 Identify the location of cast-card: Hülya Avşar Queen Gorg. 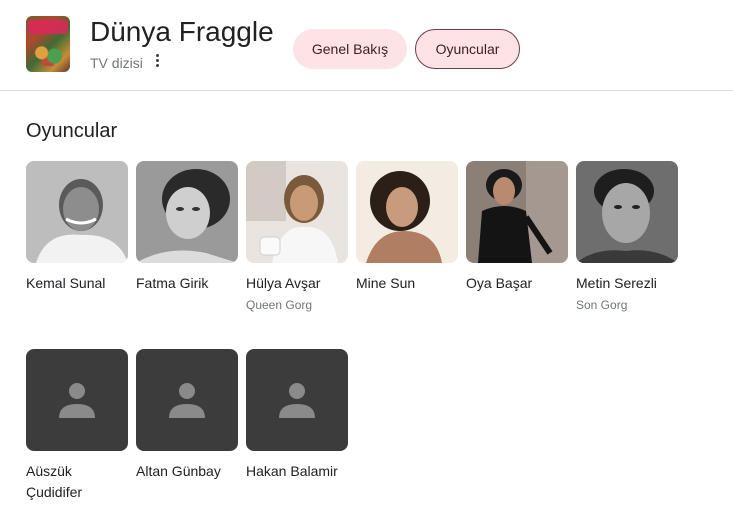
(297, 236).